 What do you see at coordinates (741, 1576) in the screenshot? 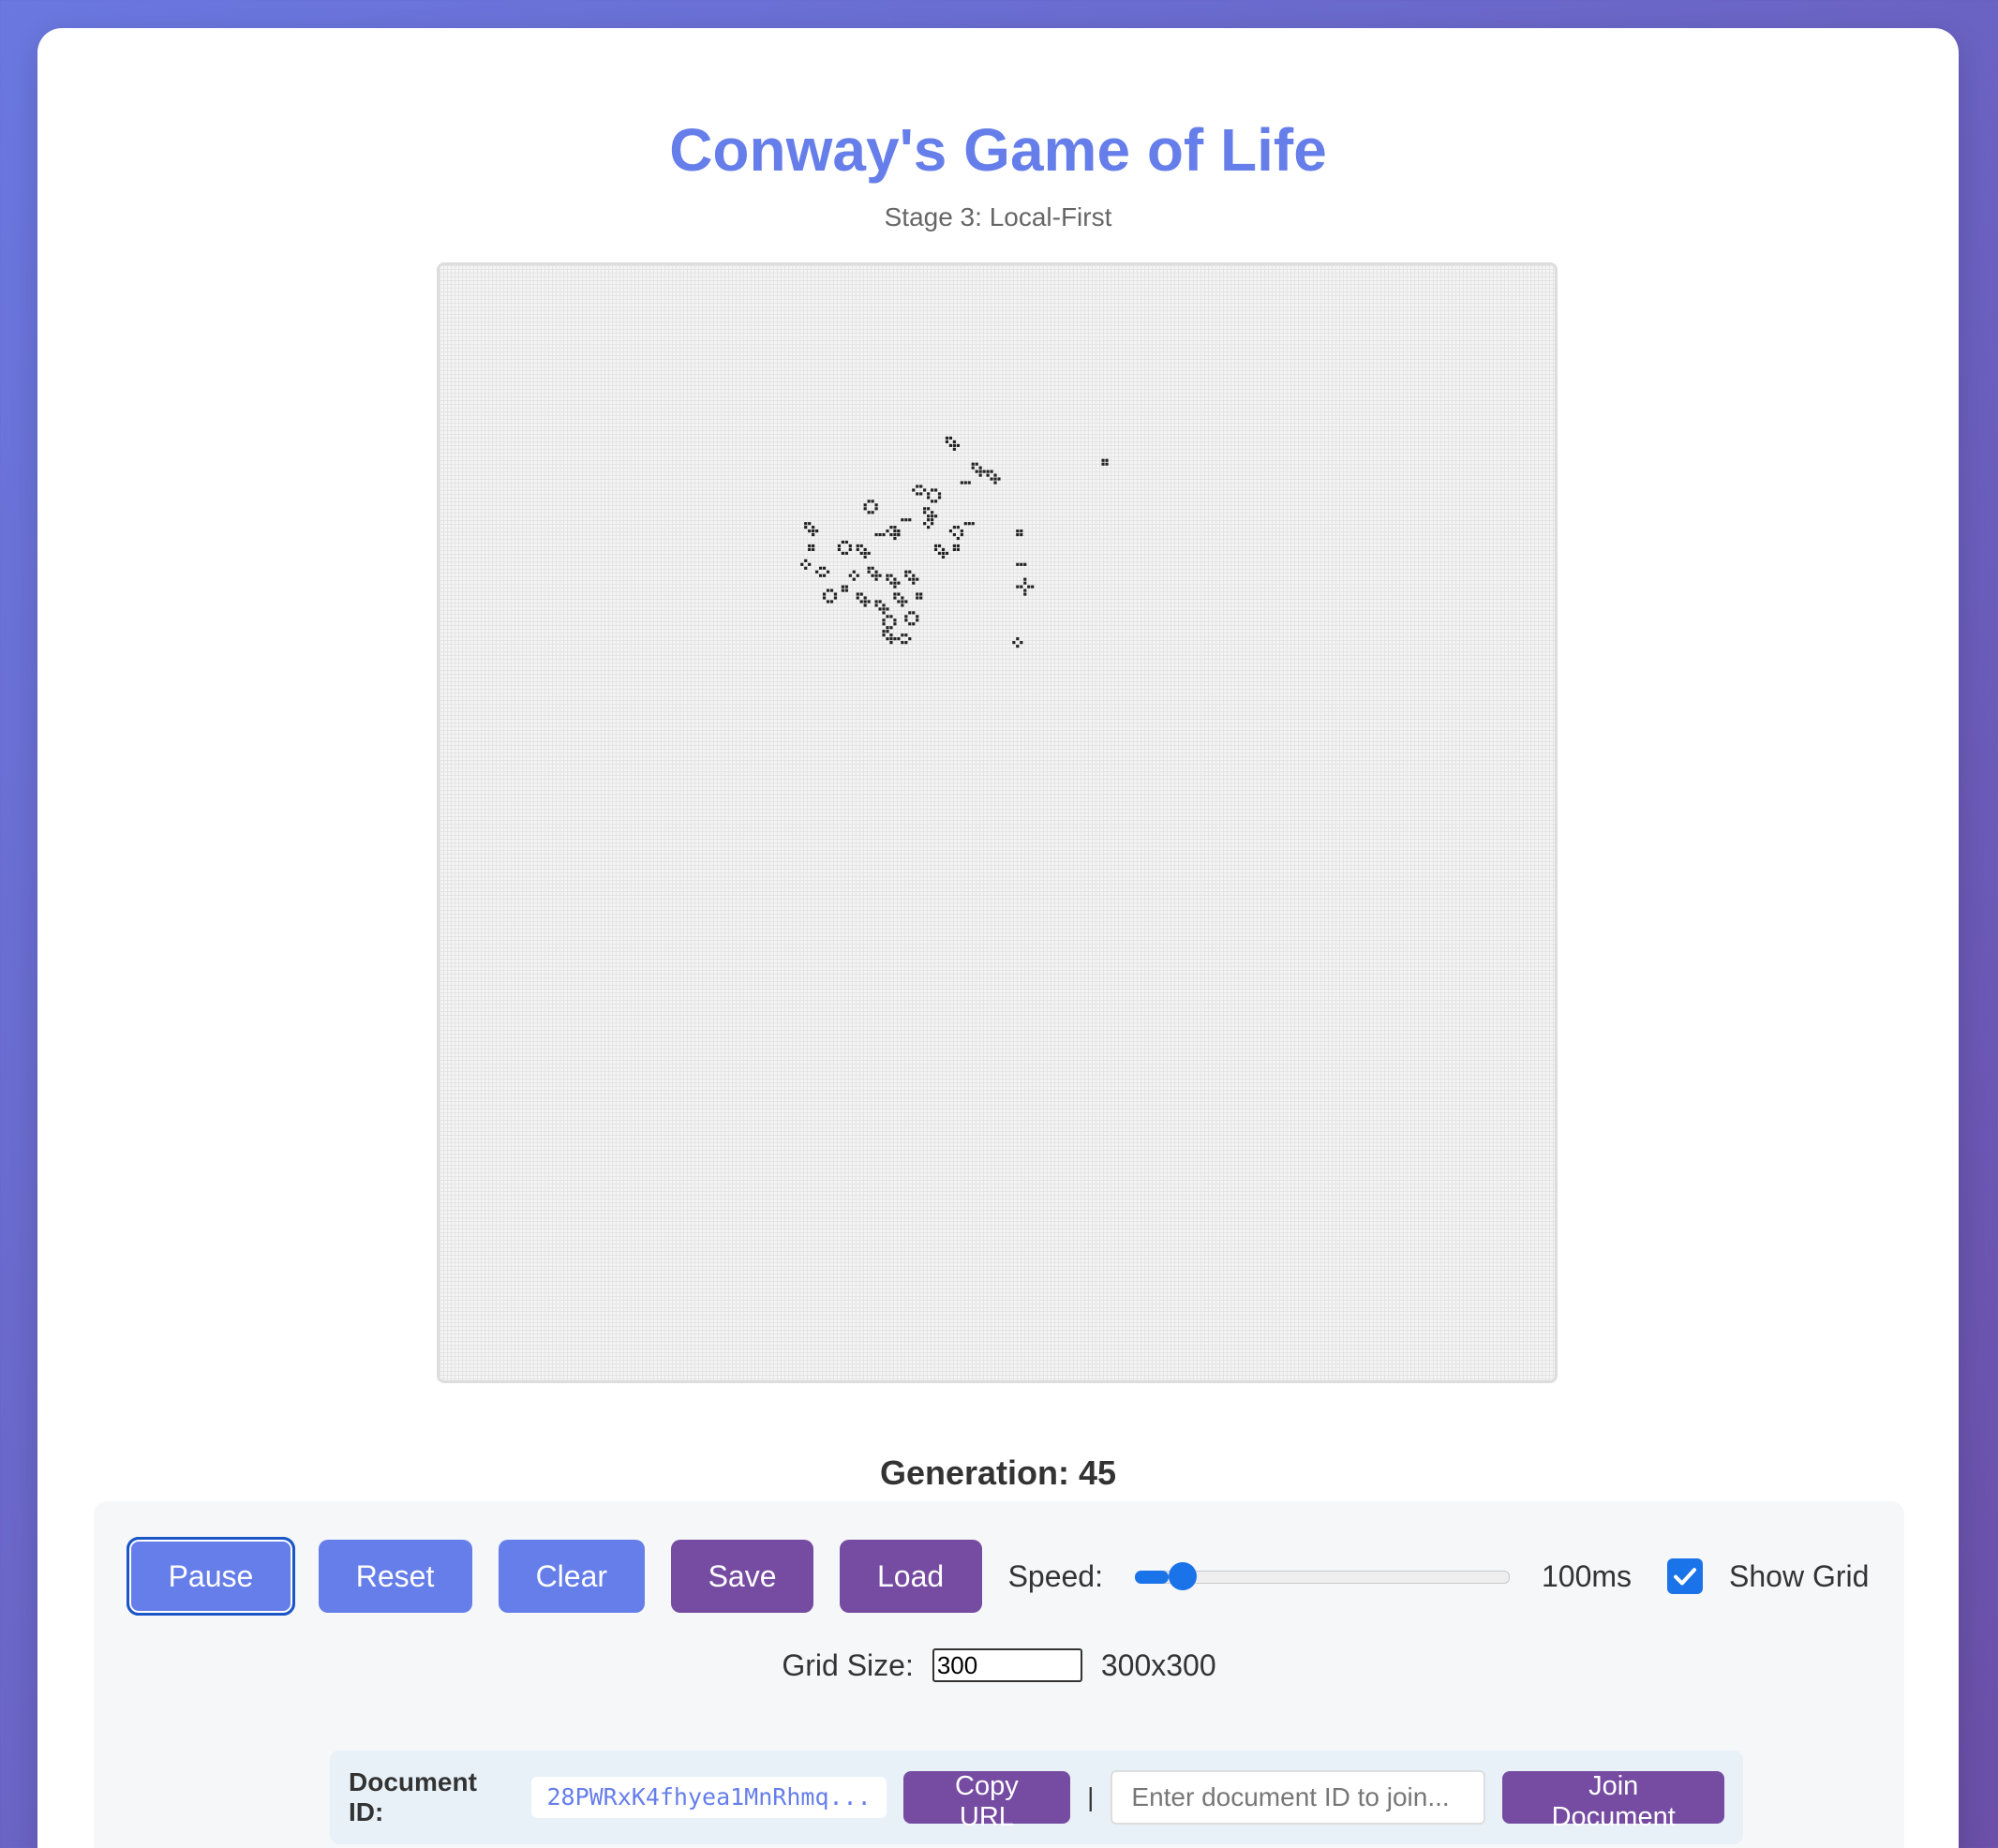
I see `save-button: Save` at bounding box center [741, 1576].